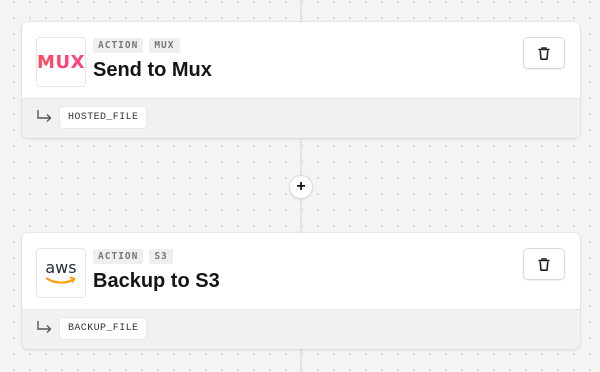 Image resolution: width=600 pixels, height=372 pixels. What do you see at coordinates (301, 187) in the screenshot?
I see `add-step-button: +` at bounding box center [301, 187].